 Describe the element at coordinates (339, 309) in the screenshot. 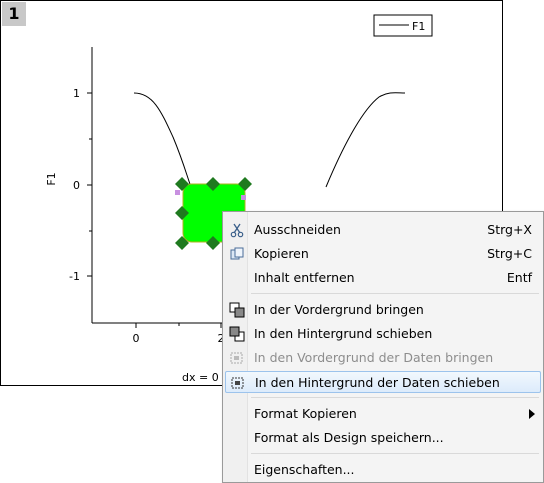

I see `menu-item-label: In der Vordergrund bringen` at that location.